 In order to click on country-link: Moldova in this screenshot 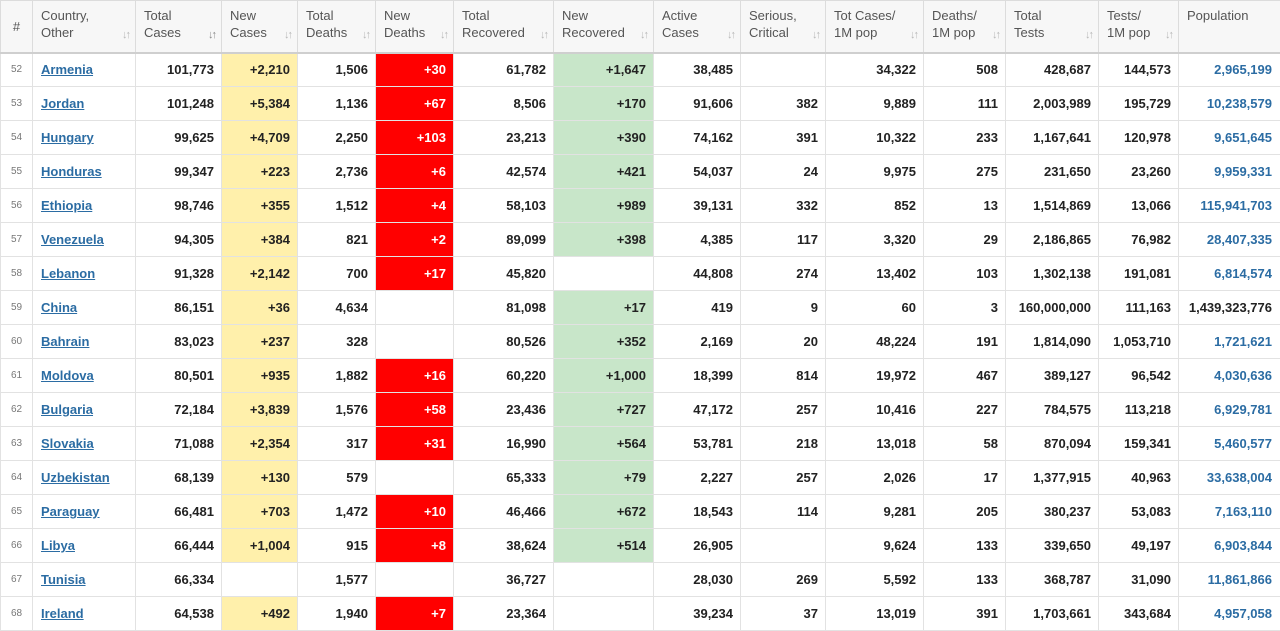, I will do `click(67, 375)`.